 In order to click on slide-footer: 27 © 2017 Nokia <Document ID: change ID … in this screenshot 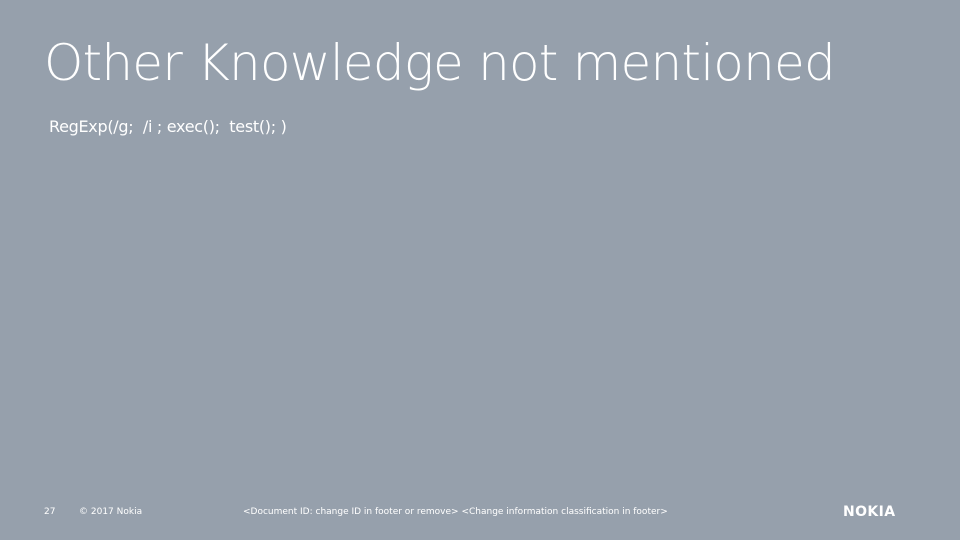, I will do `click(480, 512)`.